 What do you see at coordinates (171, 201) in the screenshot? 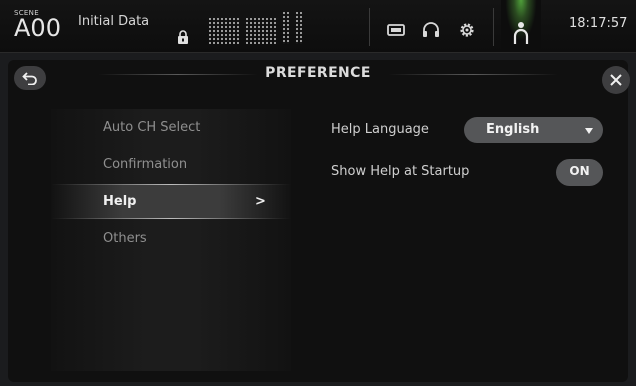
I see `menu-item-help: Help >` at bounding box center [171, 201].